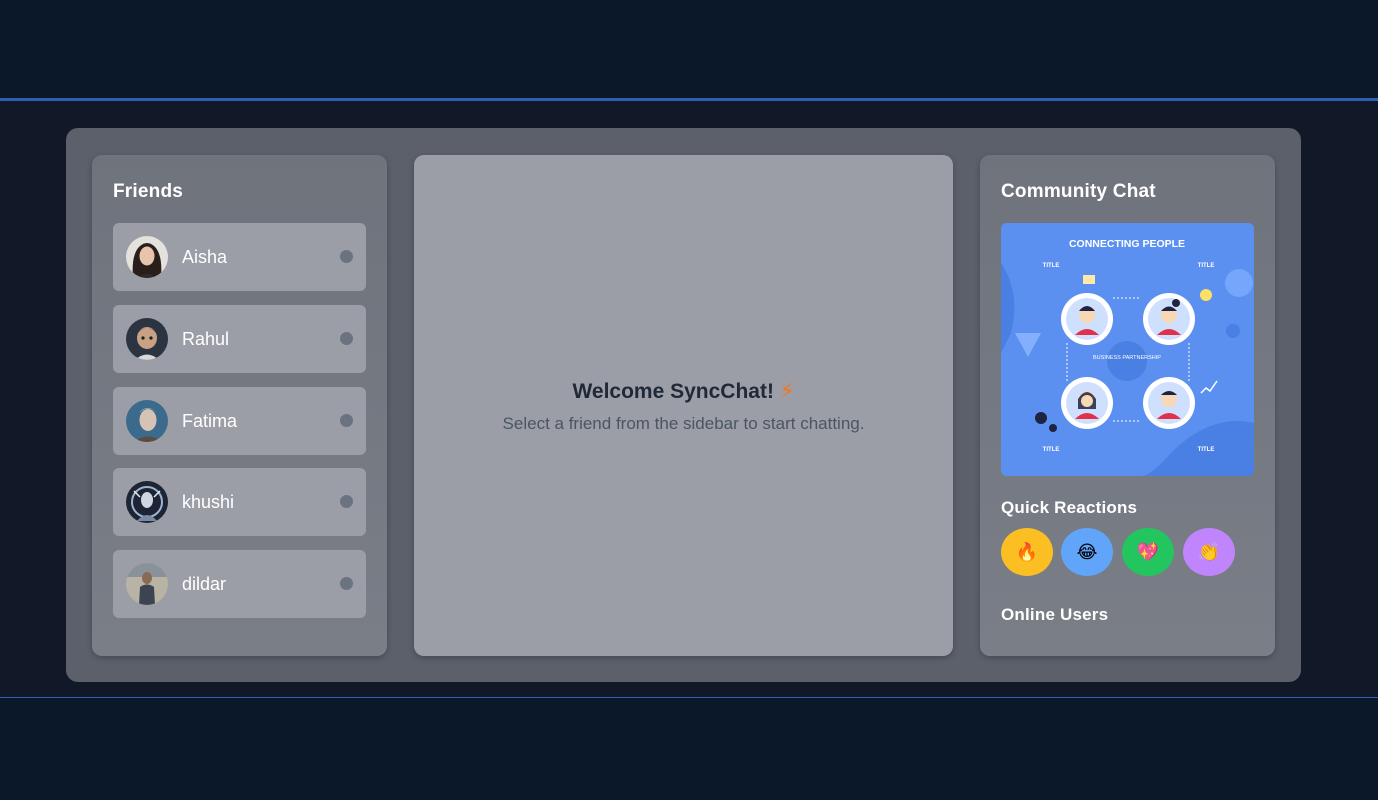  I want to click on friend-item-khushi: khushi, so click(239, 502).